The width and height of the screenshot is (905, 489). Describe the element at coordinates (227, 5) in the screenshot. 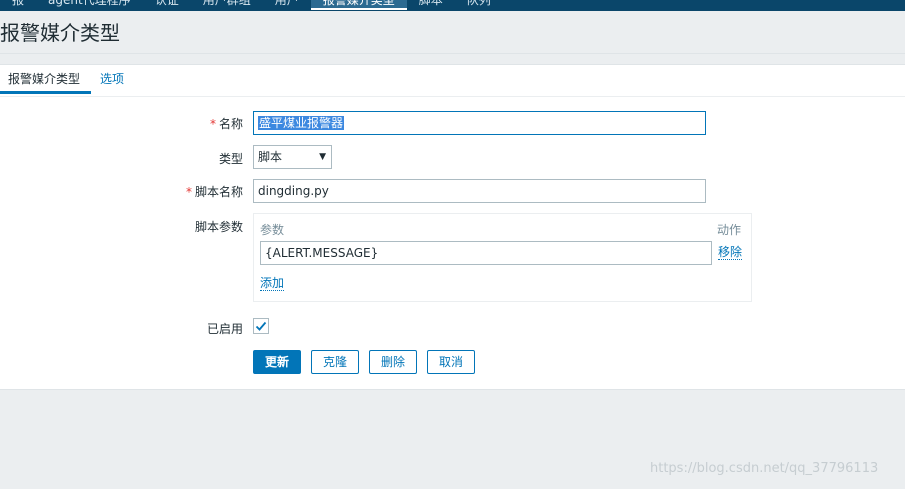

I see `nav-item: 用户群组` at that location.